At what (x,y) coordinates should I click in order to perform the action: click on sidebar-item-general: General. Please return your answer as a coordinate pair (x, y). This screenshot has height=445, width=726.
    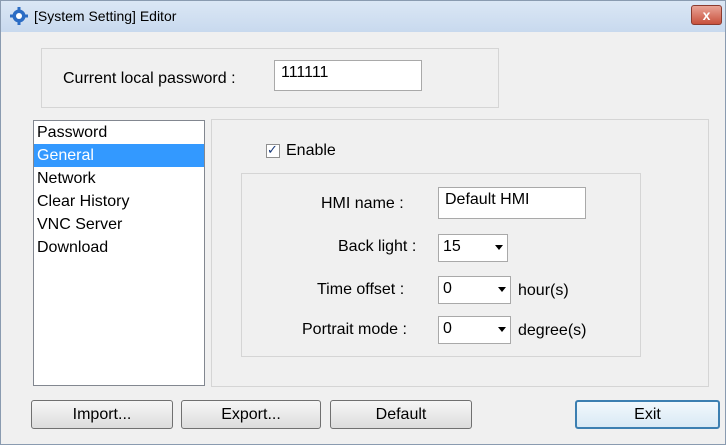
    Looking at the image, I should click on (119, 155).